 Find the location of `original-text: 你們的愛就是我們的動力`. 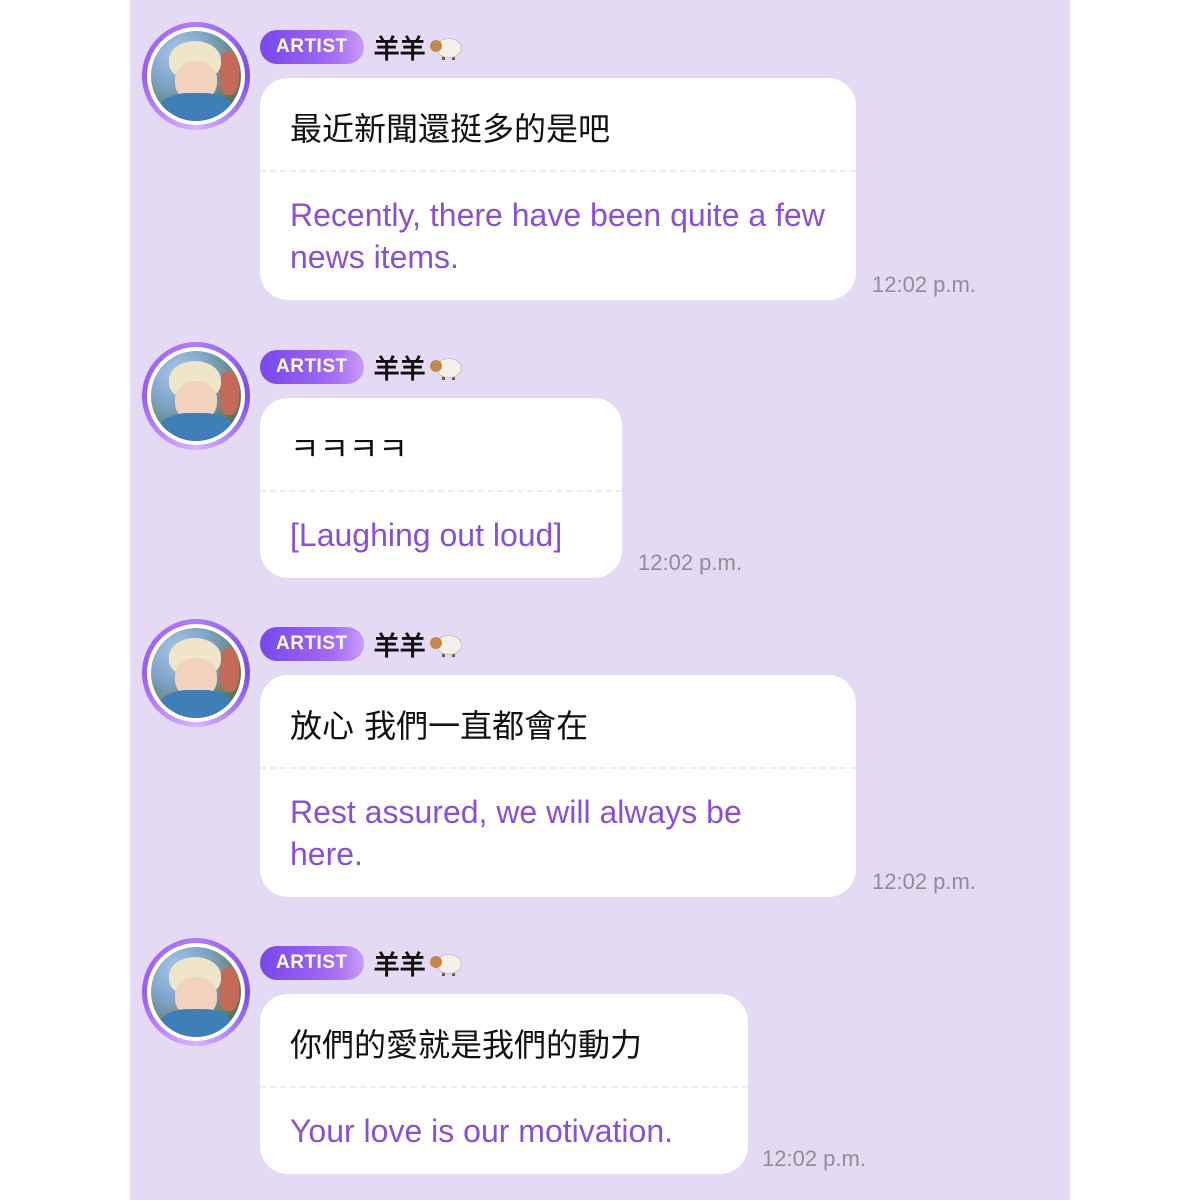

original-text: 你們的愛就是我們的動力 is located at coordinates (466, 1045).